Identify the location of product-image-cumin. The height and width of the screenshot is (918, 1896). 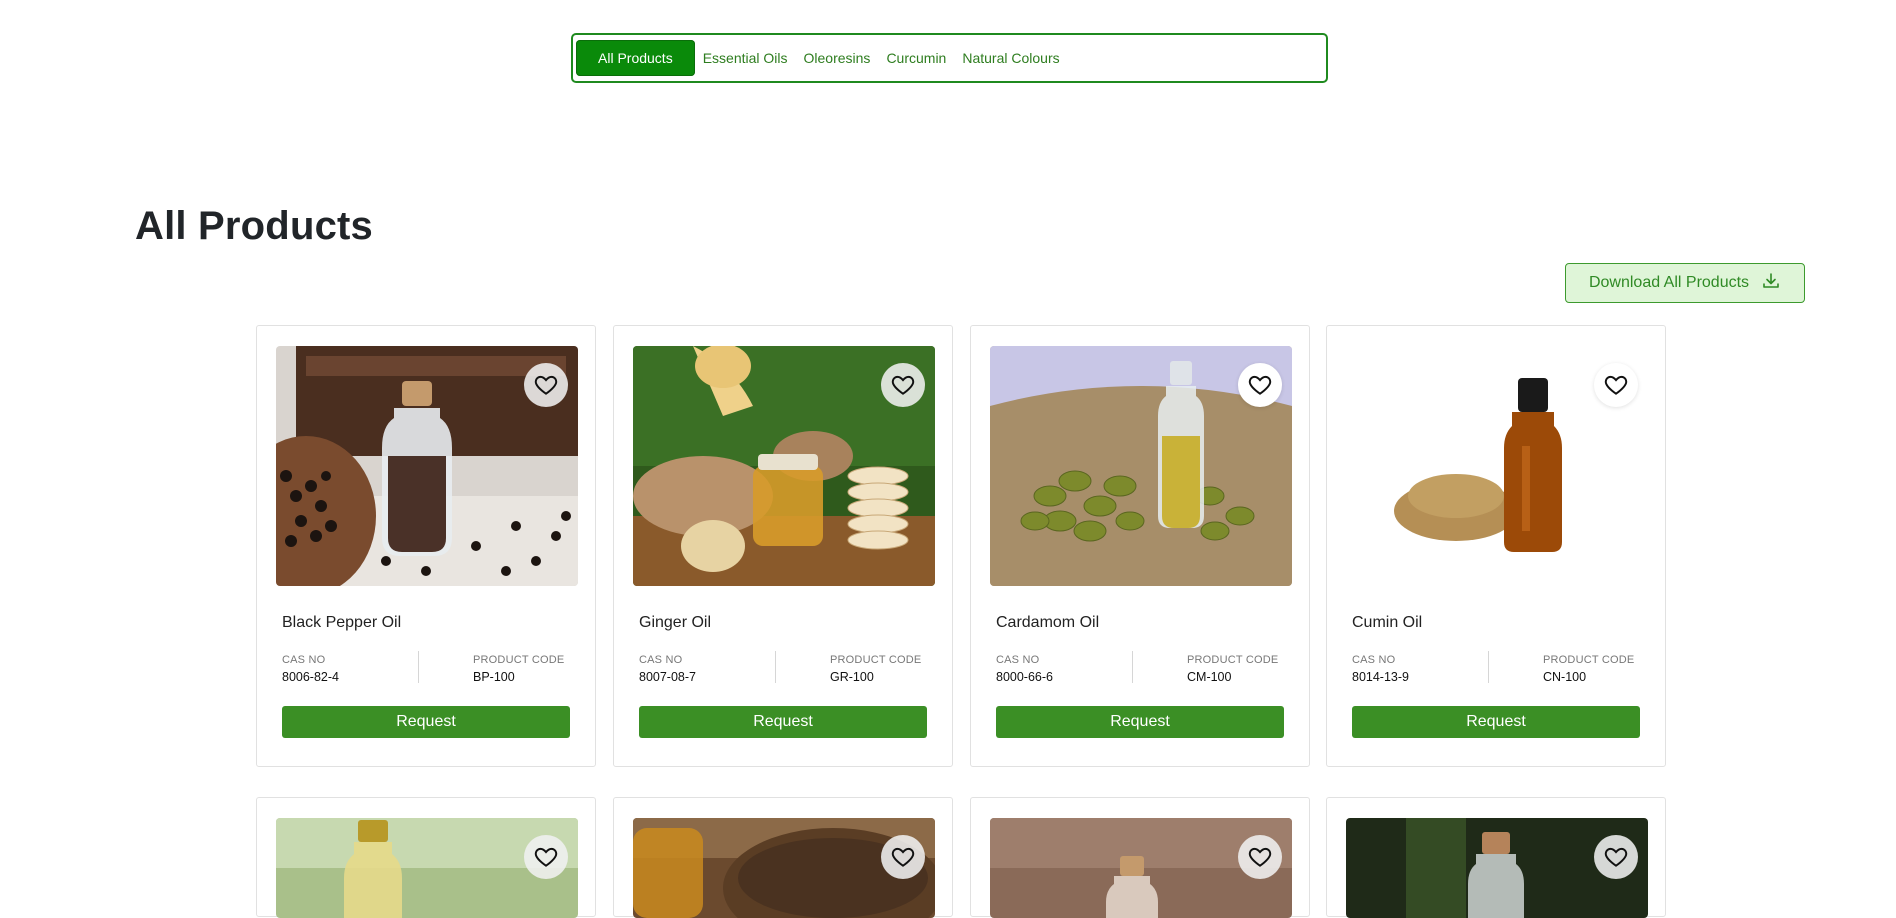
(1497, 466).